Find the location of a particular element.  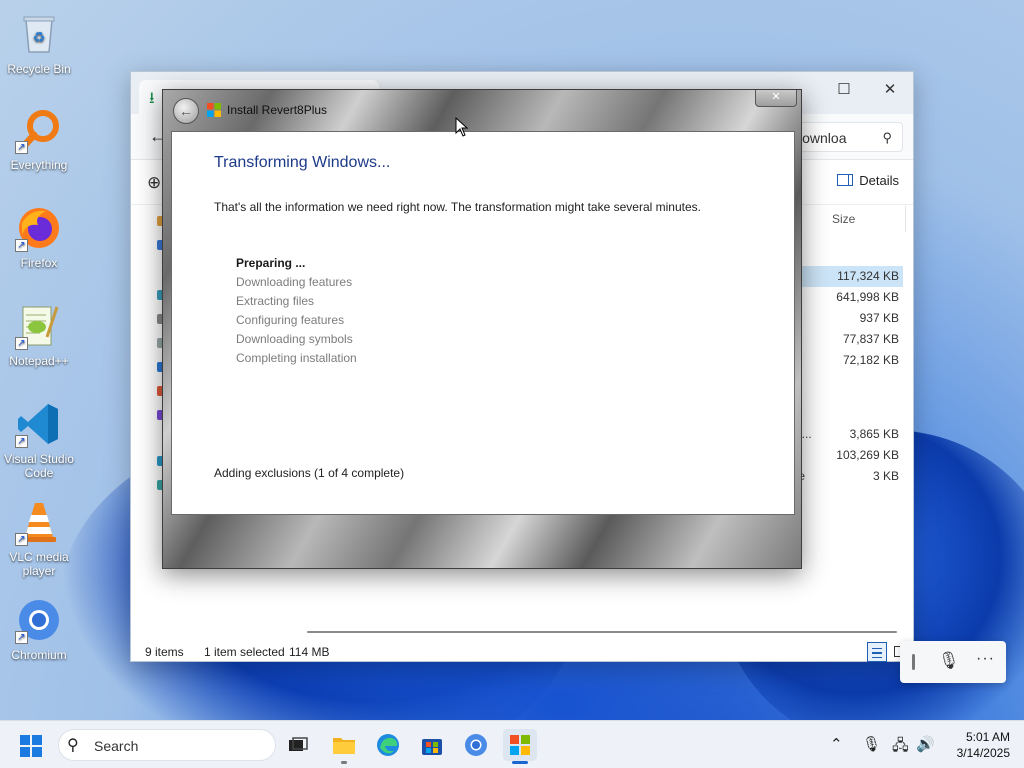

navigation-pane is located at coordinates (148, 386).